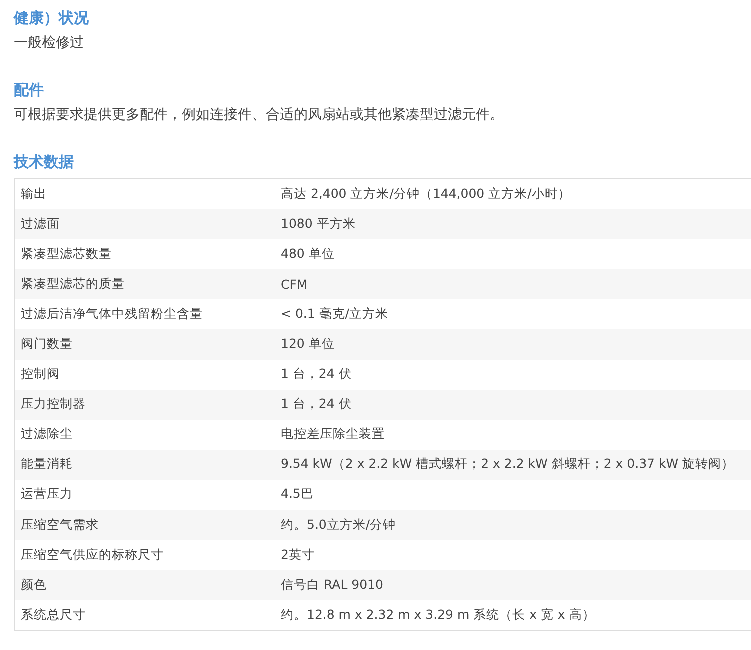 Image resolution: width=751 pixels, height=650 pixels. Describe the element at coordinates (49, 43) in the screenshot. I see `section-text: 一般检修过` at that location.